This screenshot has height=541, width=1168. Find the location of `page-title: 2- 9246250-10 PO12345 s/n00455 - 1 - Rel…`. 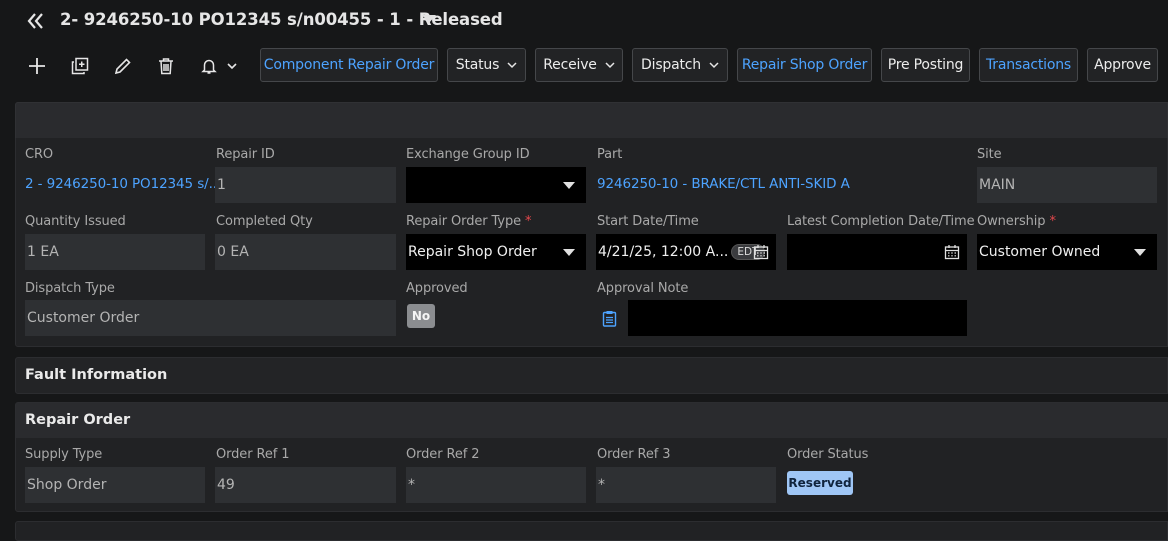

page-title: 2- 9246250-10 PO12345 s/n00455 - 1 - Rel… is located at coordinates (281, 19).